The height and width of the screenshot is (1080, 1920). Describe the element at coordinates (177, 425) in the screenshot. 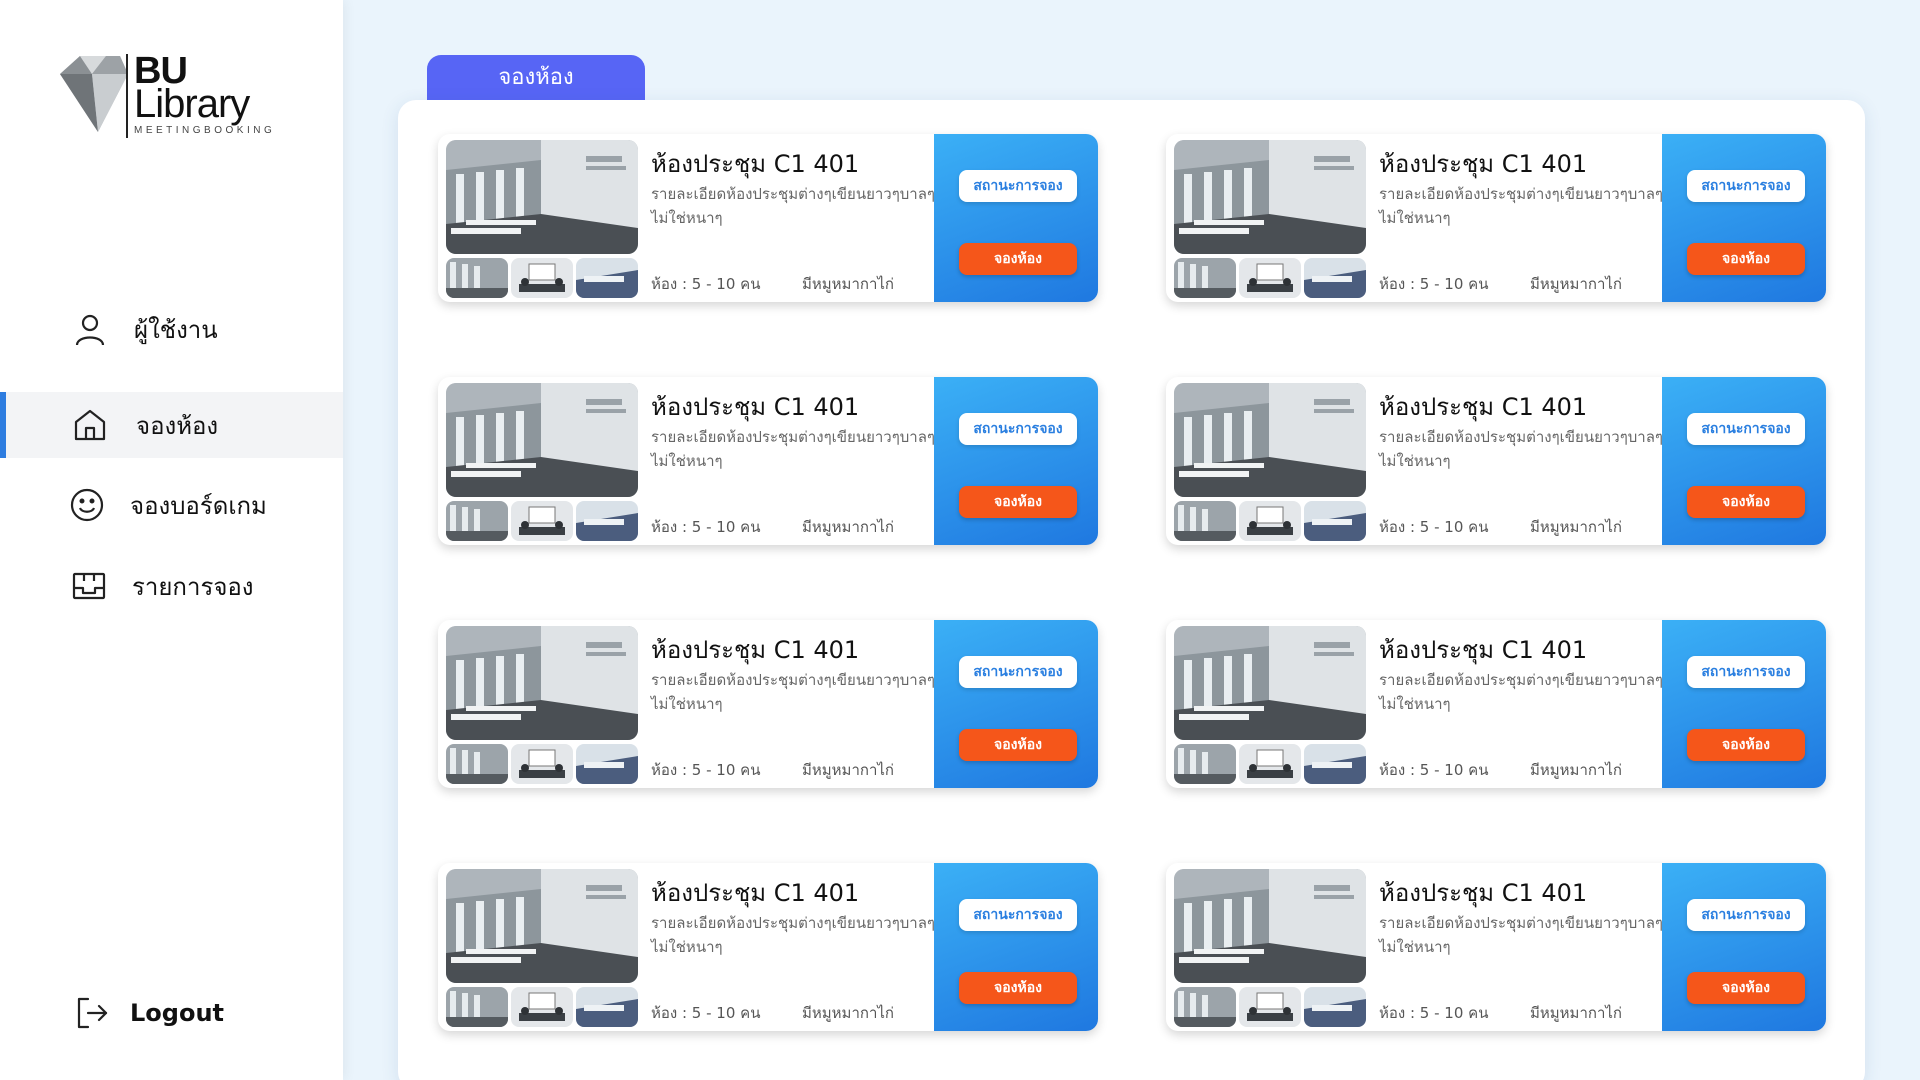

I see `sidebar-item-label: จองห้อง` at that location.